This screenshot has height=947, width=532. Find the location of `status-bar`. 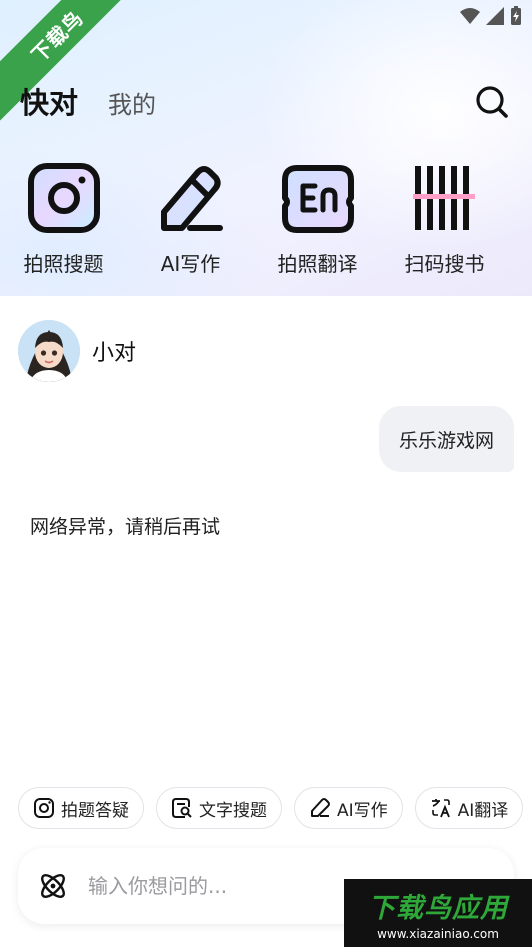

status-bar is located at coordinates (491, 16).